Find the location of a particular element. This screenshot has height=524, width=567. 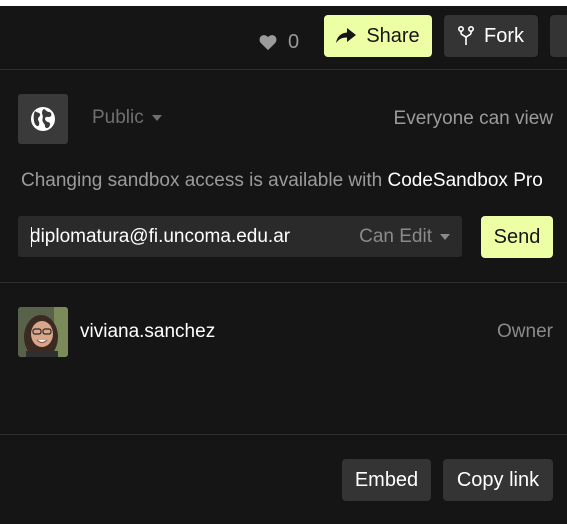

more-button is located at coordinates (558, 36).